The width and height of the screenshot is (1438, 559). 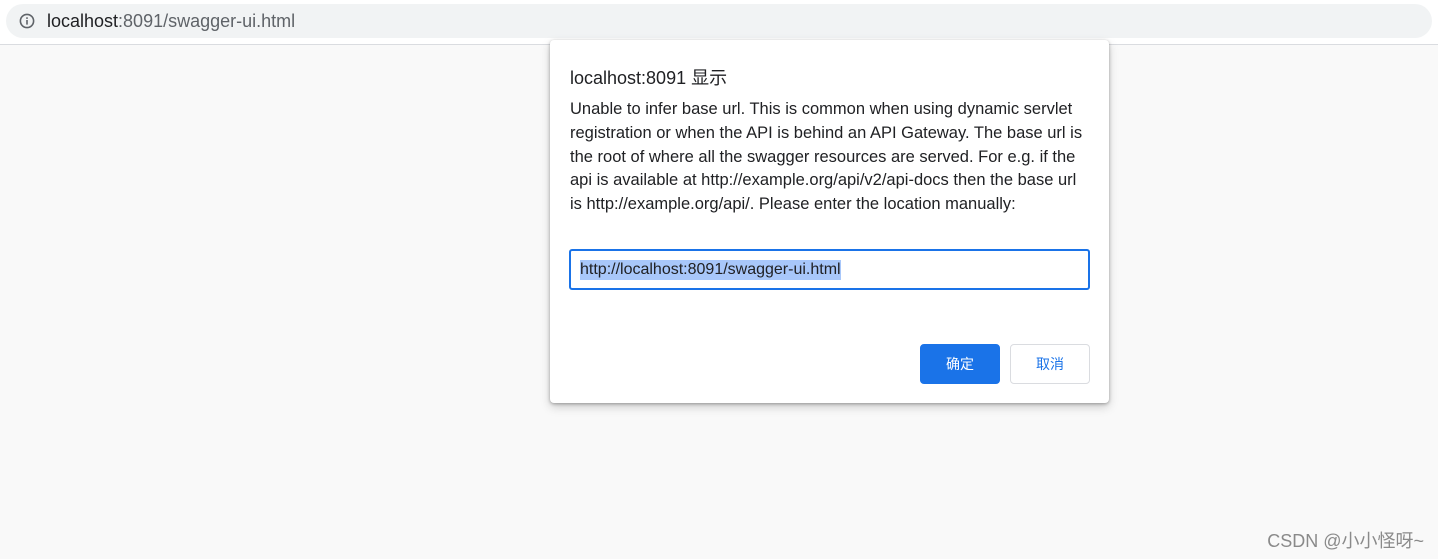 I want to click on watermark: CSDN @小小怪呀~, so click(x=1345, y=541).